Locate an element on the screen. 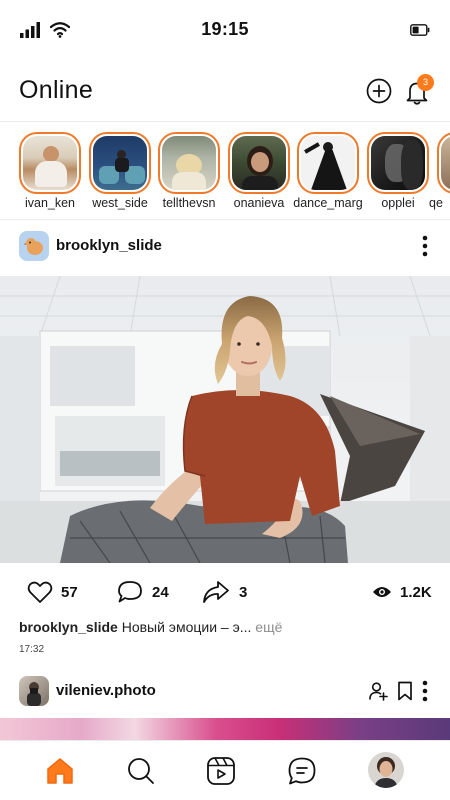  battery-icon is located at coordinates (420, 30).